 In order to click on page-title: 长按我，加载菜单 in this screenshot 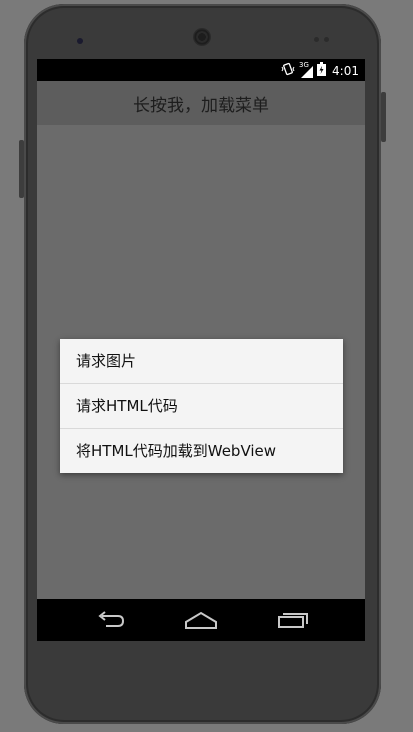, I will do `click(201, 103)`.